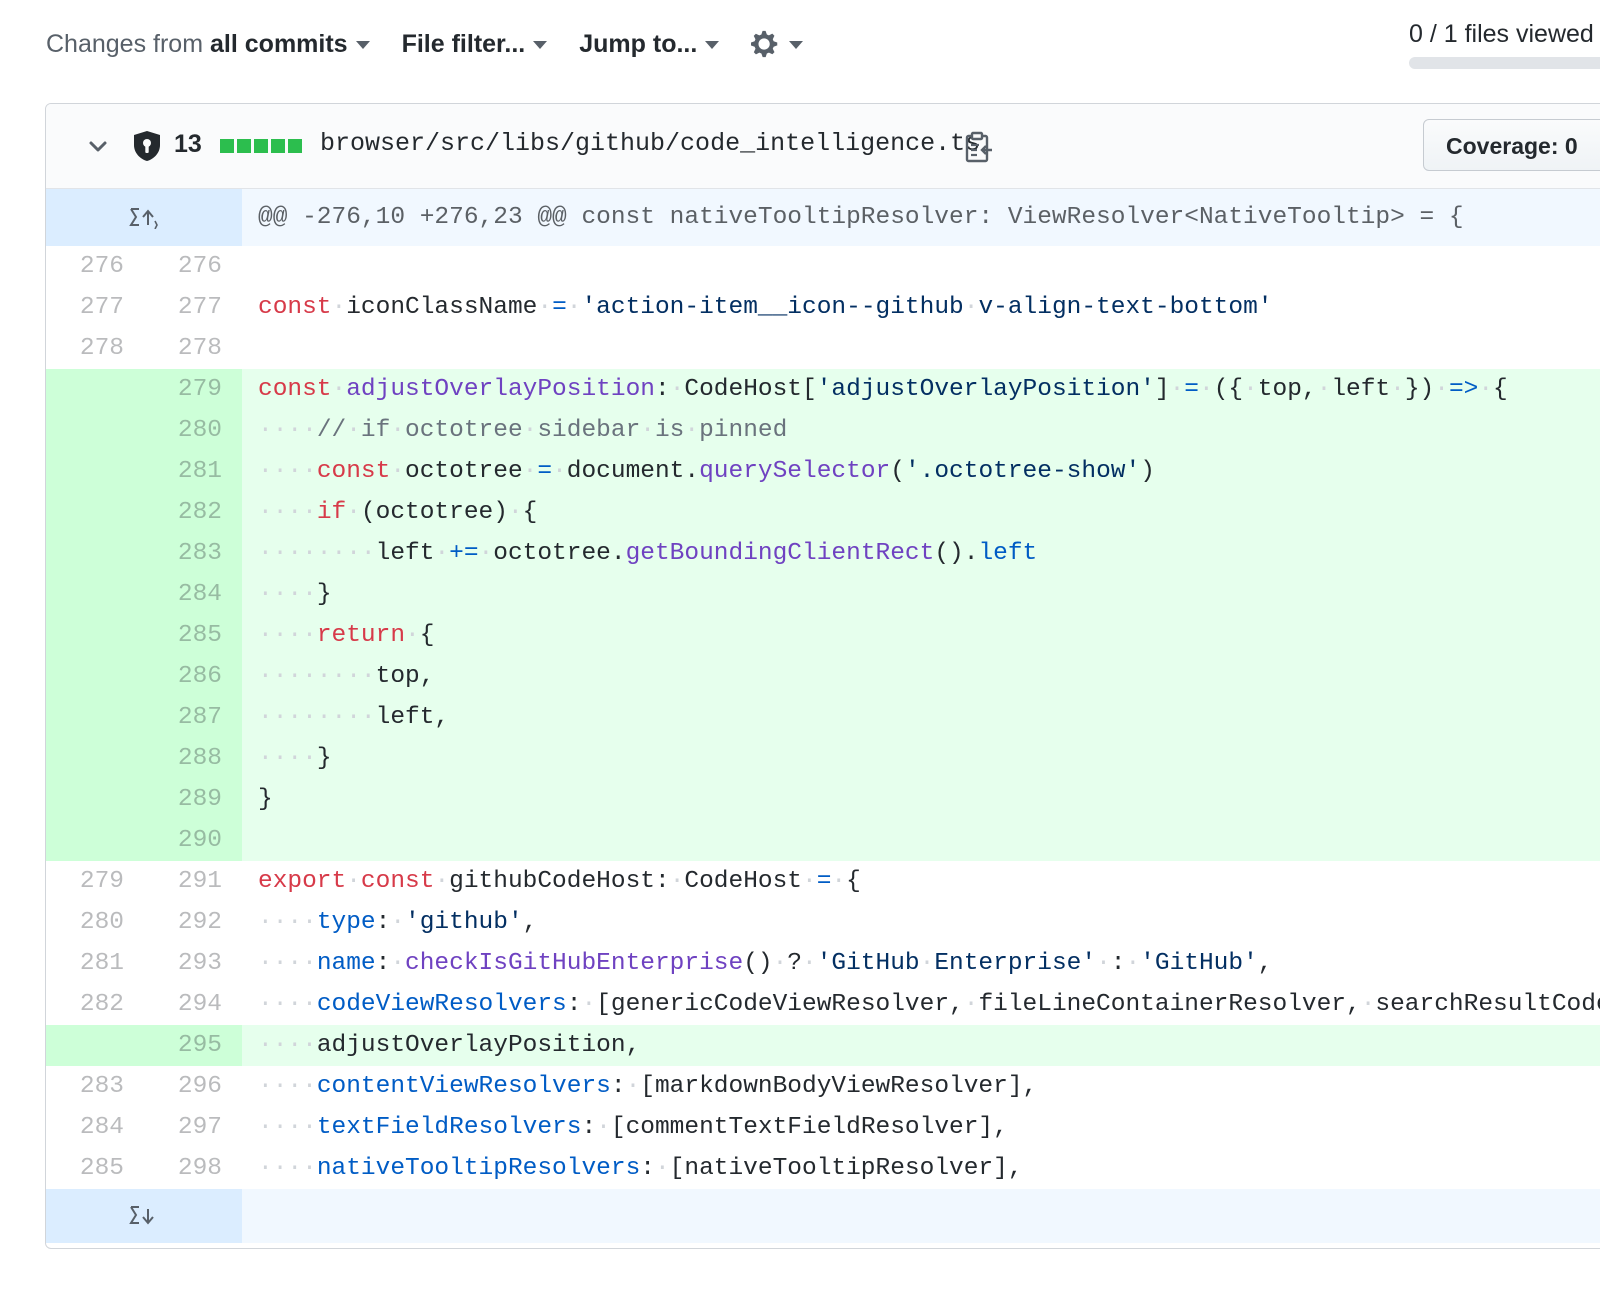  What do you see at coordinates (193, 717) in the screenshot?
I see `new-line-number: 287` at bounding box center [193, 717].